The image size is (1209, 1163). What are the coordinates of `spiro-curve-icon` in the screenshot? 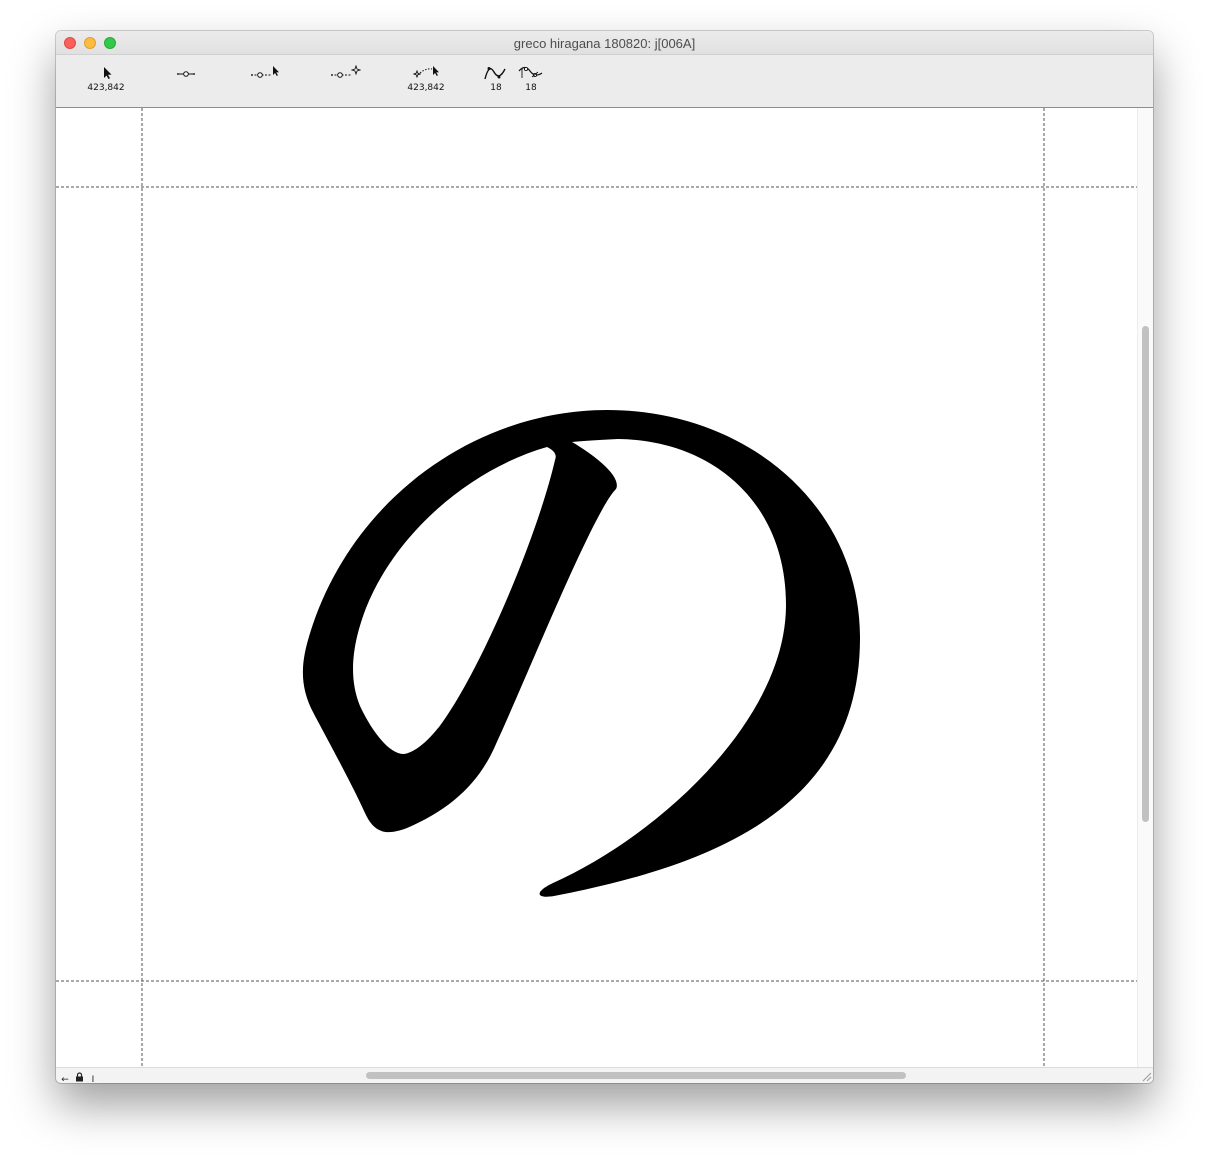 It's located at (530, 72).